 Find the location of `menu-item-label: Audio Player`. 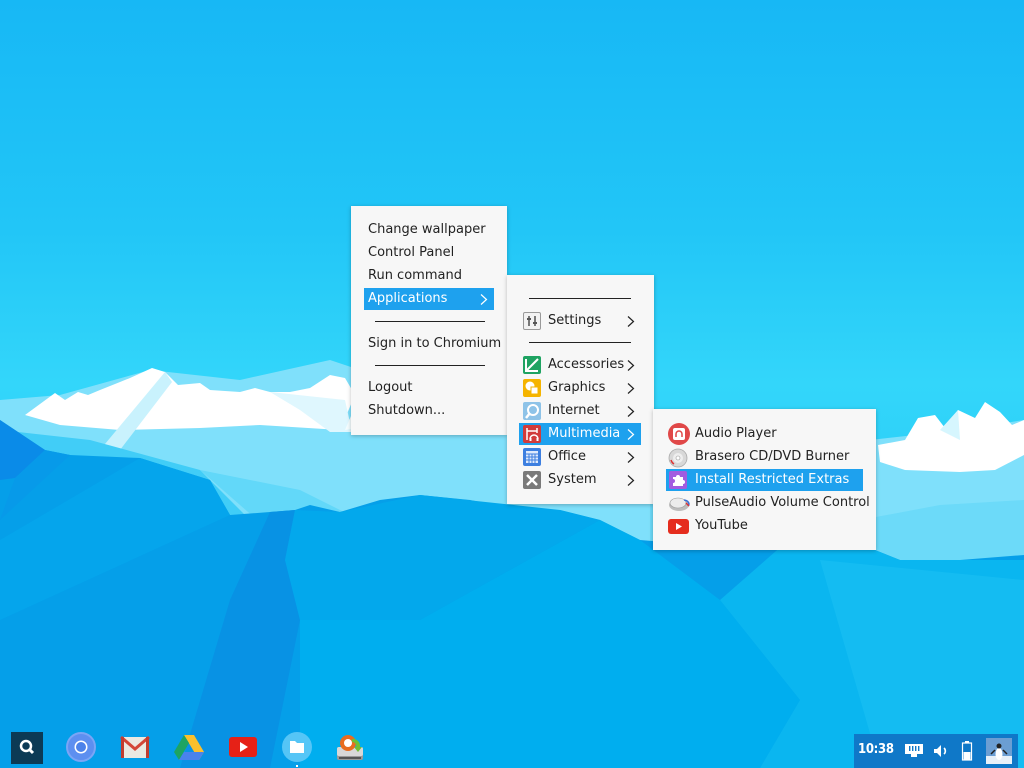

menu-item-label: Audio Player is located at coordinates (736, 433).